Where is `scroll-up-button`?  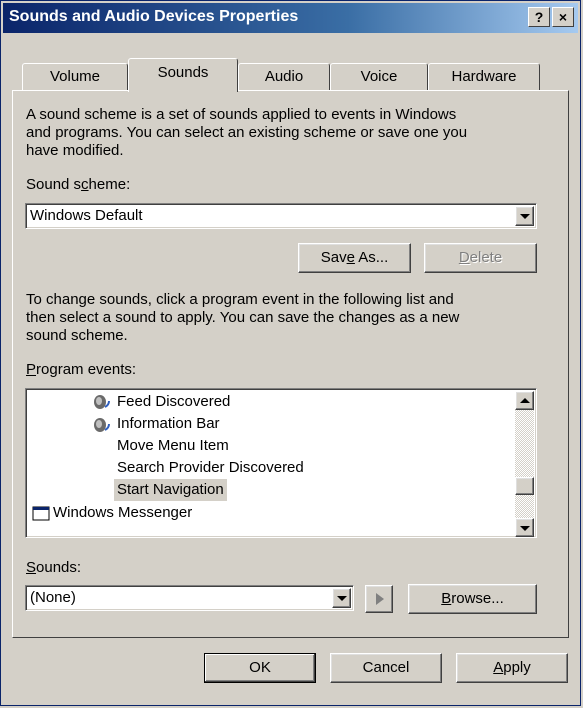
scroll-up-button is located at coordinates (524, 400).